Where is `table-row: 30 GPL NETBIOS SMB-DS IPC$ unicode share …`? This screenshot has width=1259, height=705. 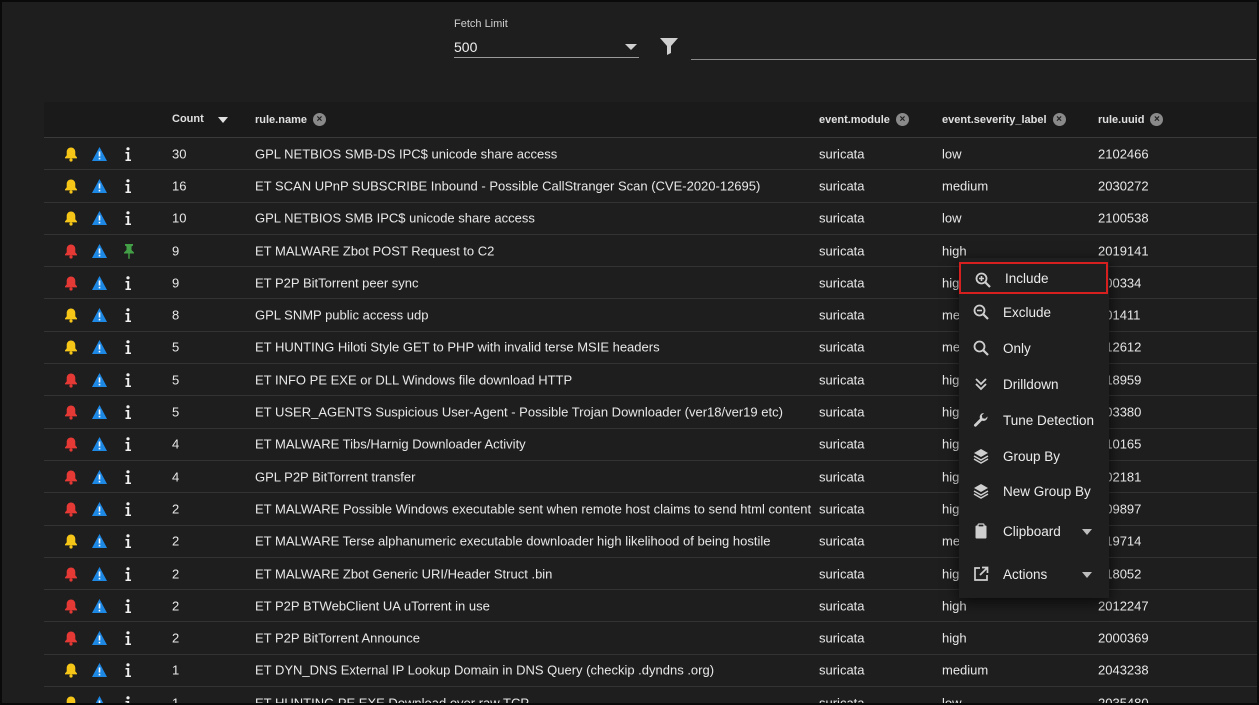
table-row: 30 GPL NETBIOS SMB-DS IPC$ unicode share … is located at coordinates (650, 154).